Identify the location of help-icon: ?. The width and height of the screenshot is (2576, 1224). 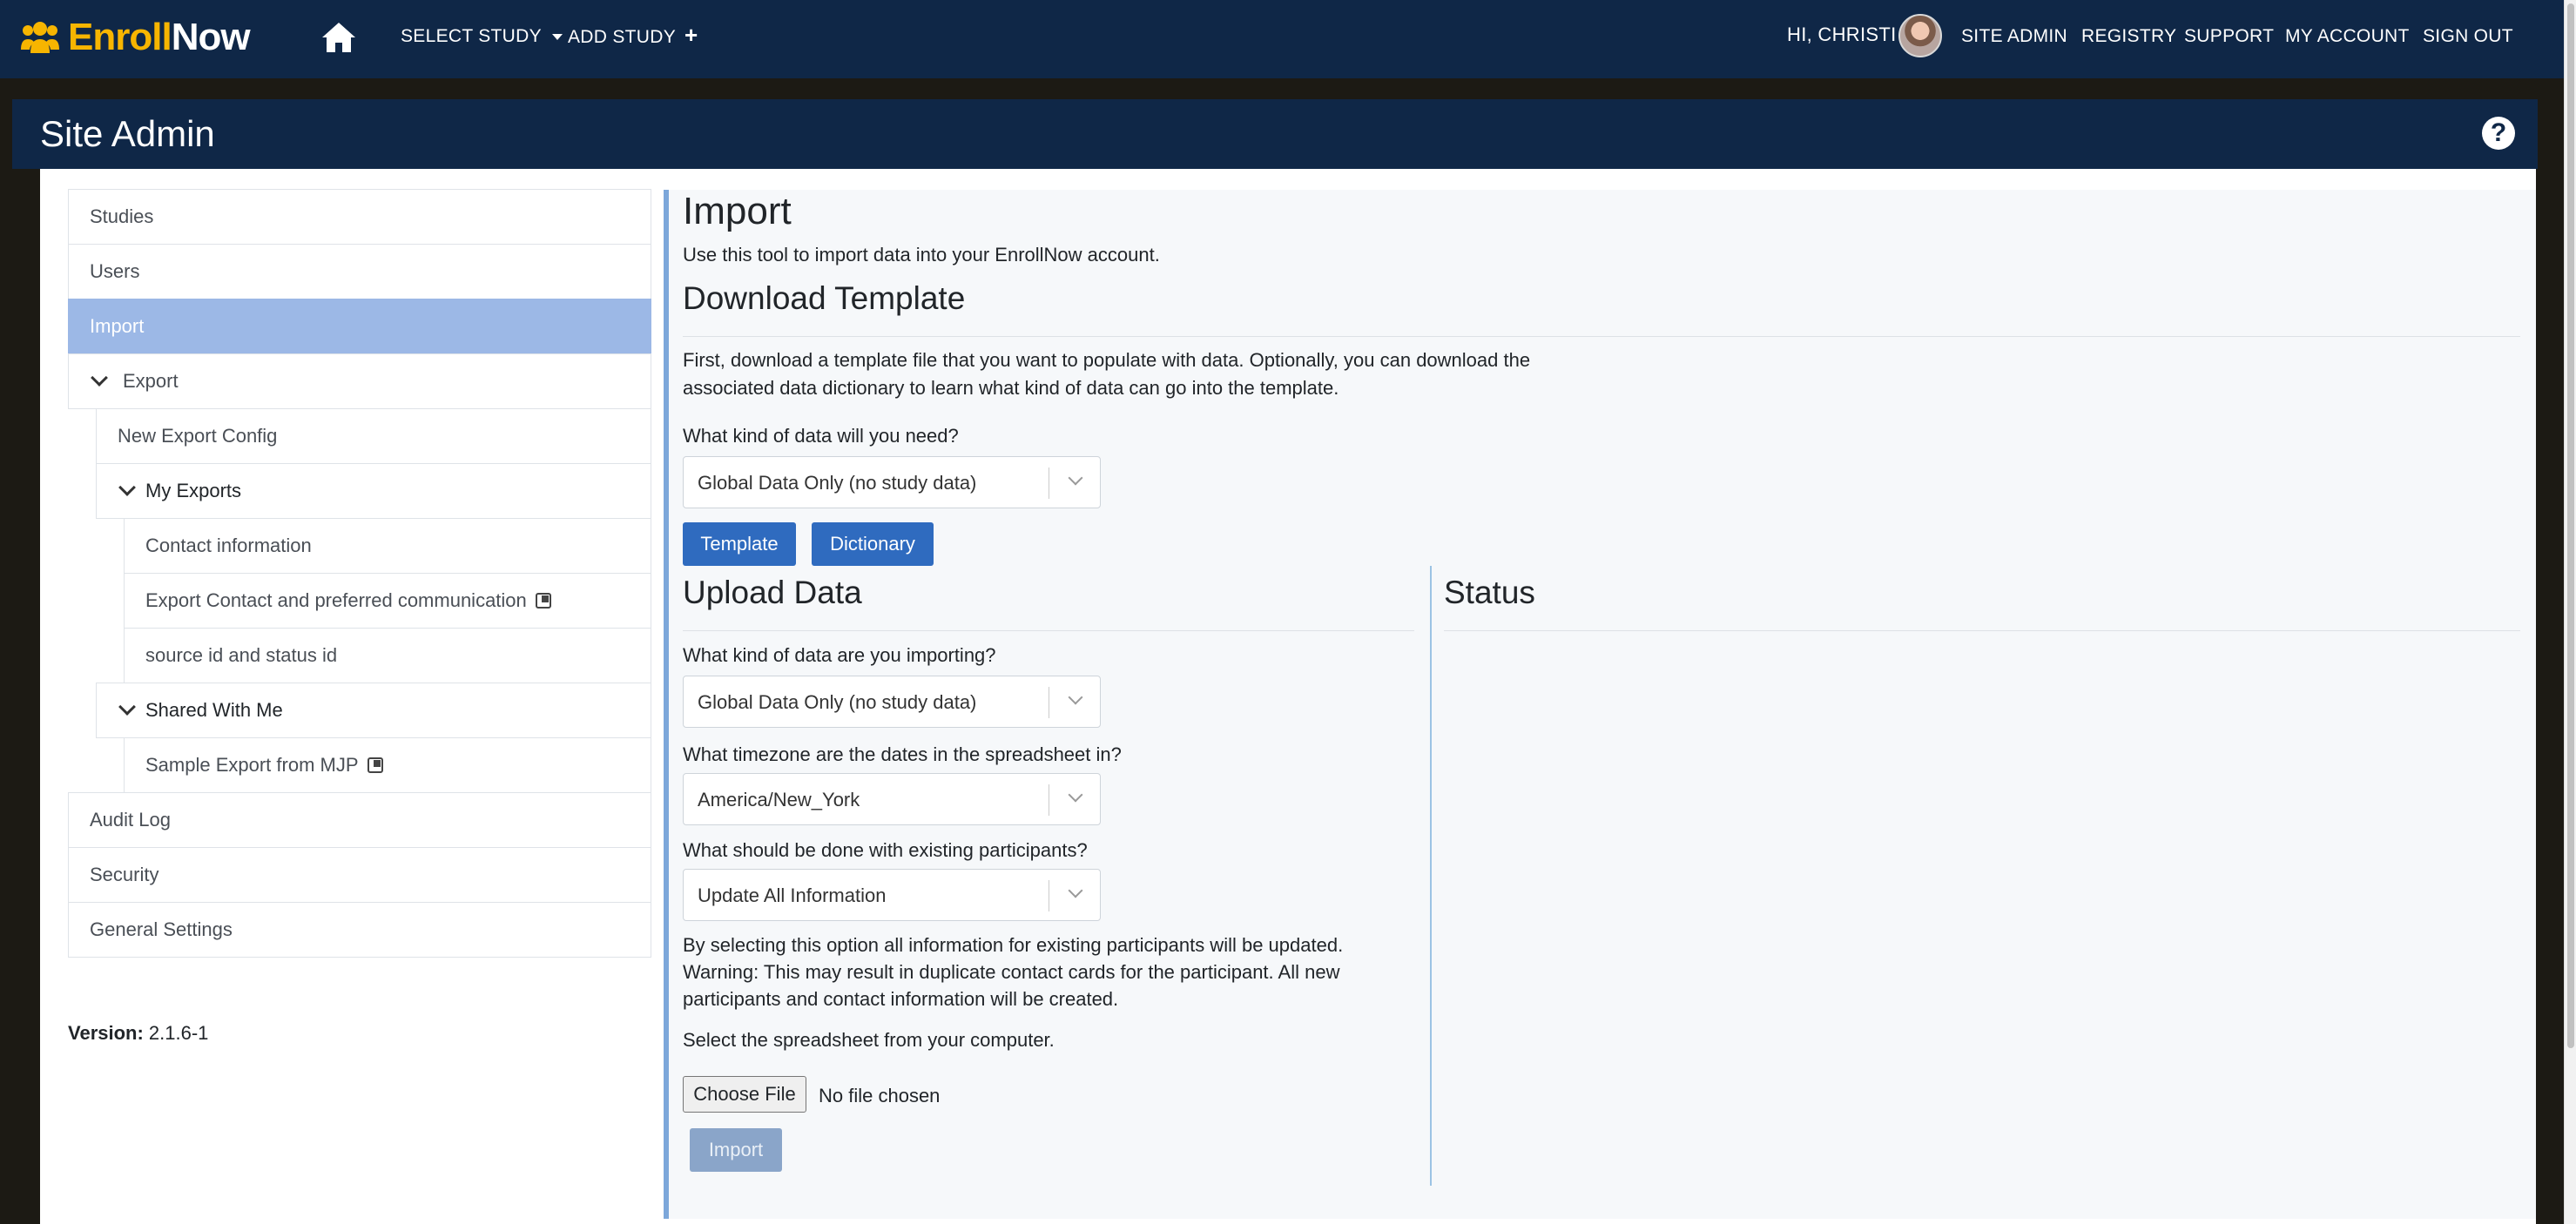
(2498, 133).